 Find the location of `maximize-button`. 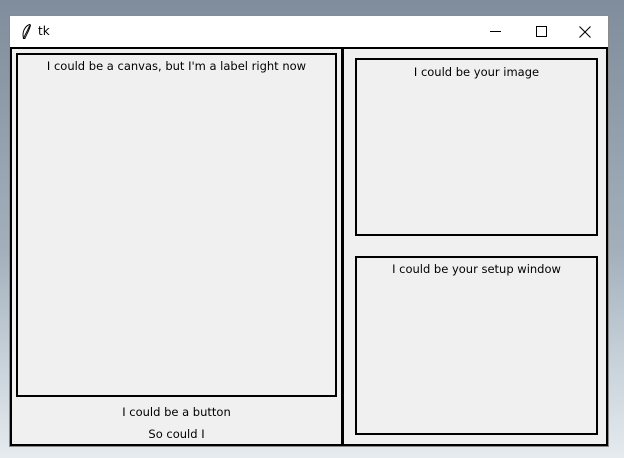

maximize-button is located at coordinates (541, 31).